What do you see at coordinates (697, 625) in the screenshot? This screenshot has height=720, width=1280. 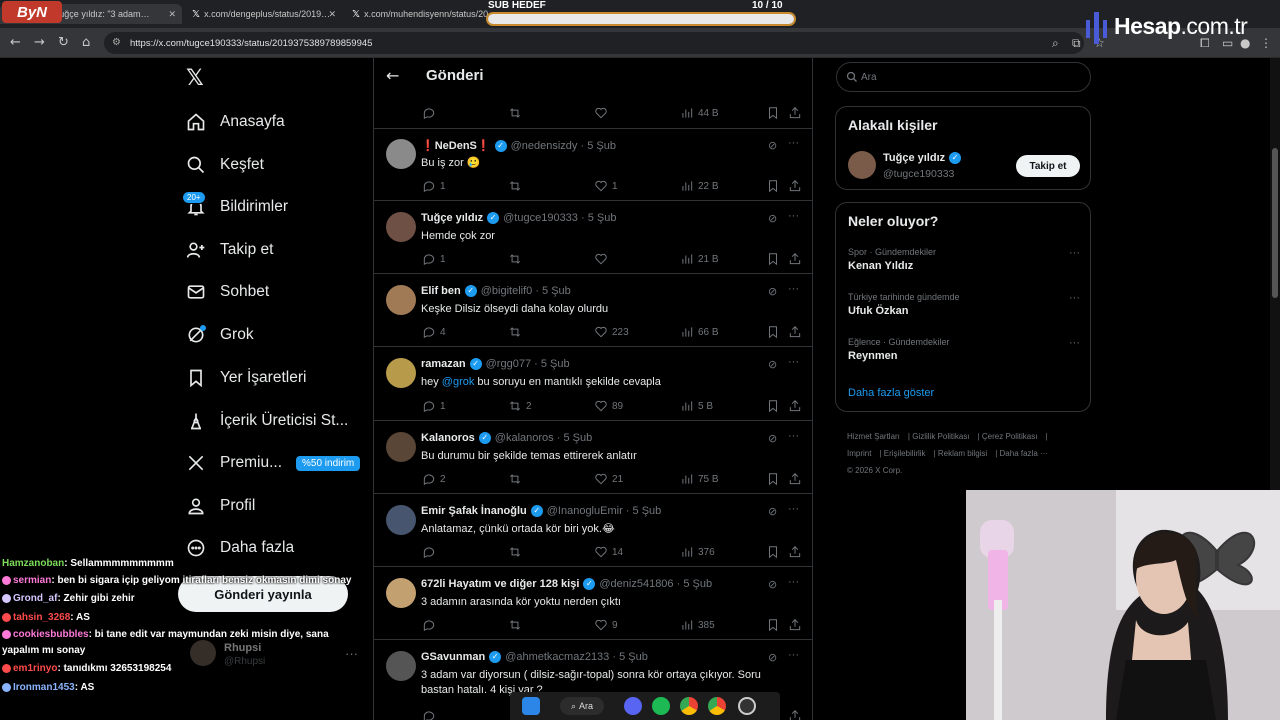 I see `views-stat: 385` at bounding box center [697, 625].